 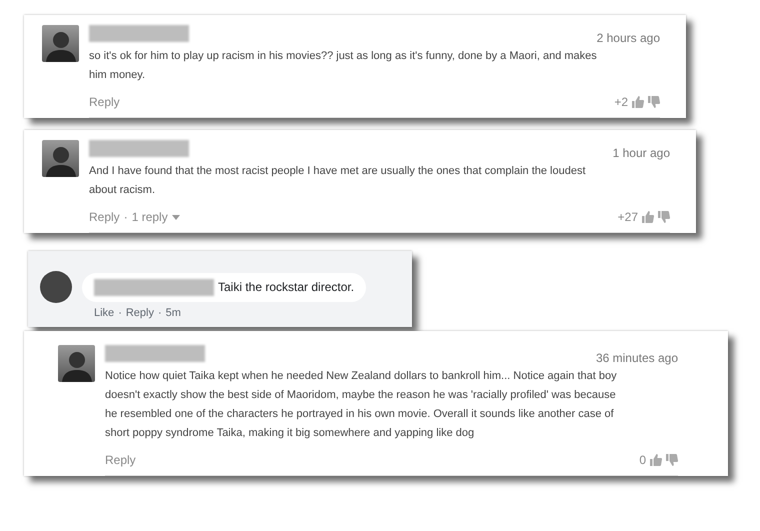 What do you see at coordinates (104, 313) in the screenshot?
I see `action-link: Like` at bounding box center [104, 313].